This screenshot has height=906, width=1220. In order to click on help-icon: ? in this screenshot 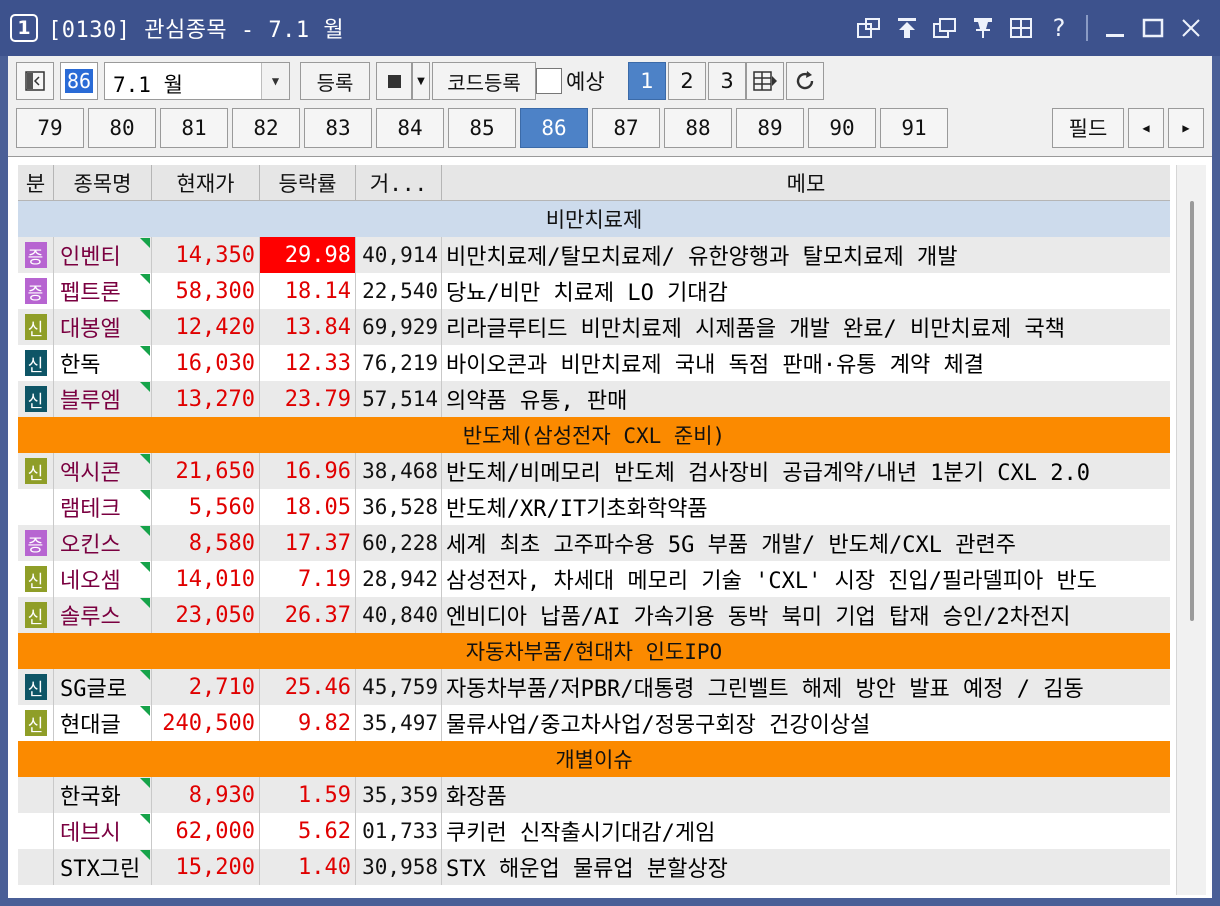, I will do `click(1059, 28)`.